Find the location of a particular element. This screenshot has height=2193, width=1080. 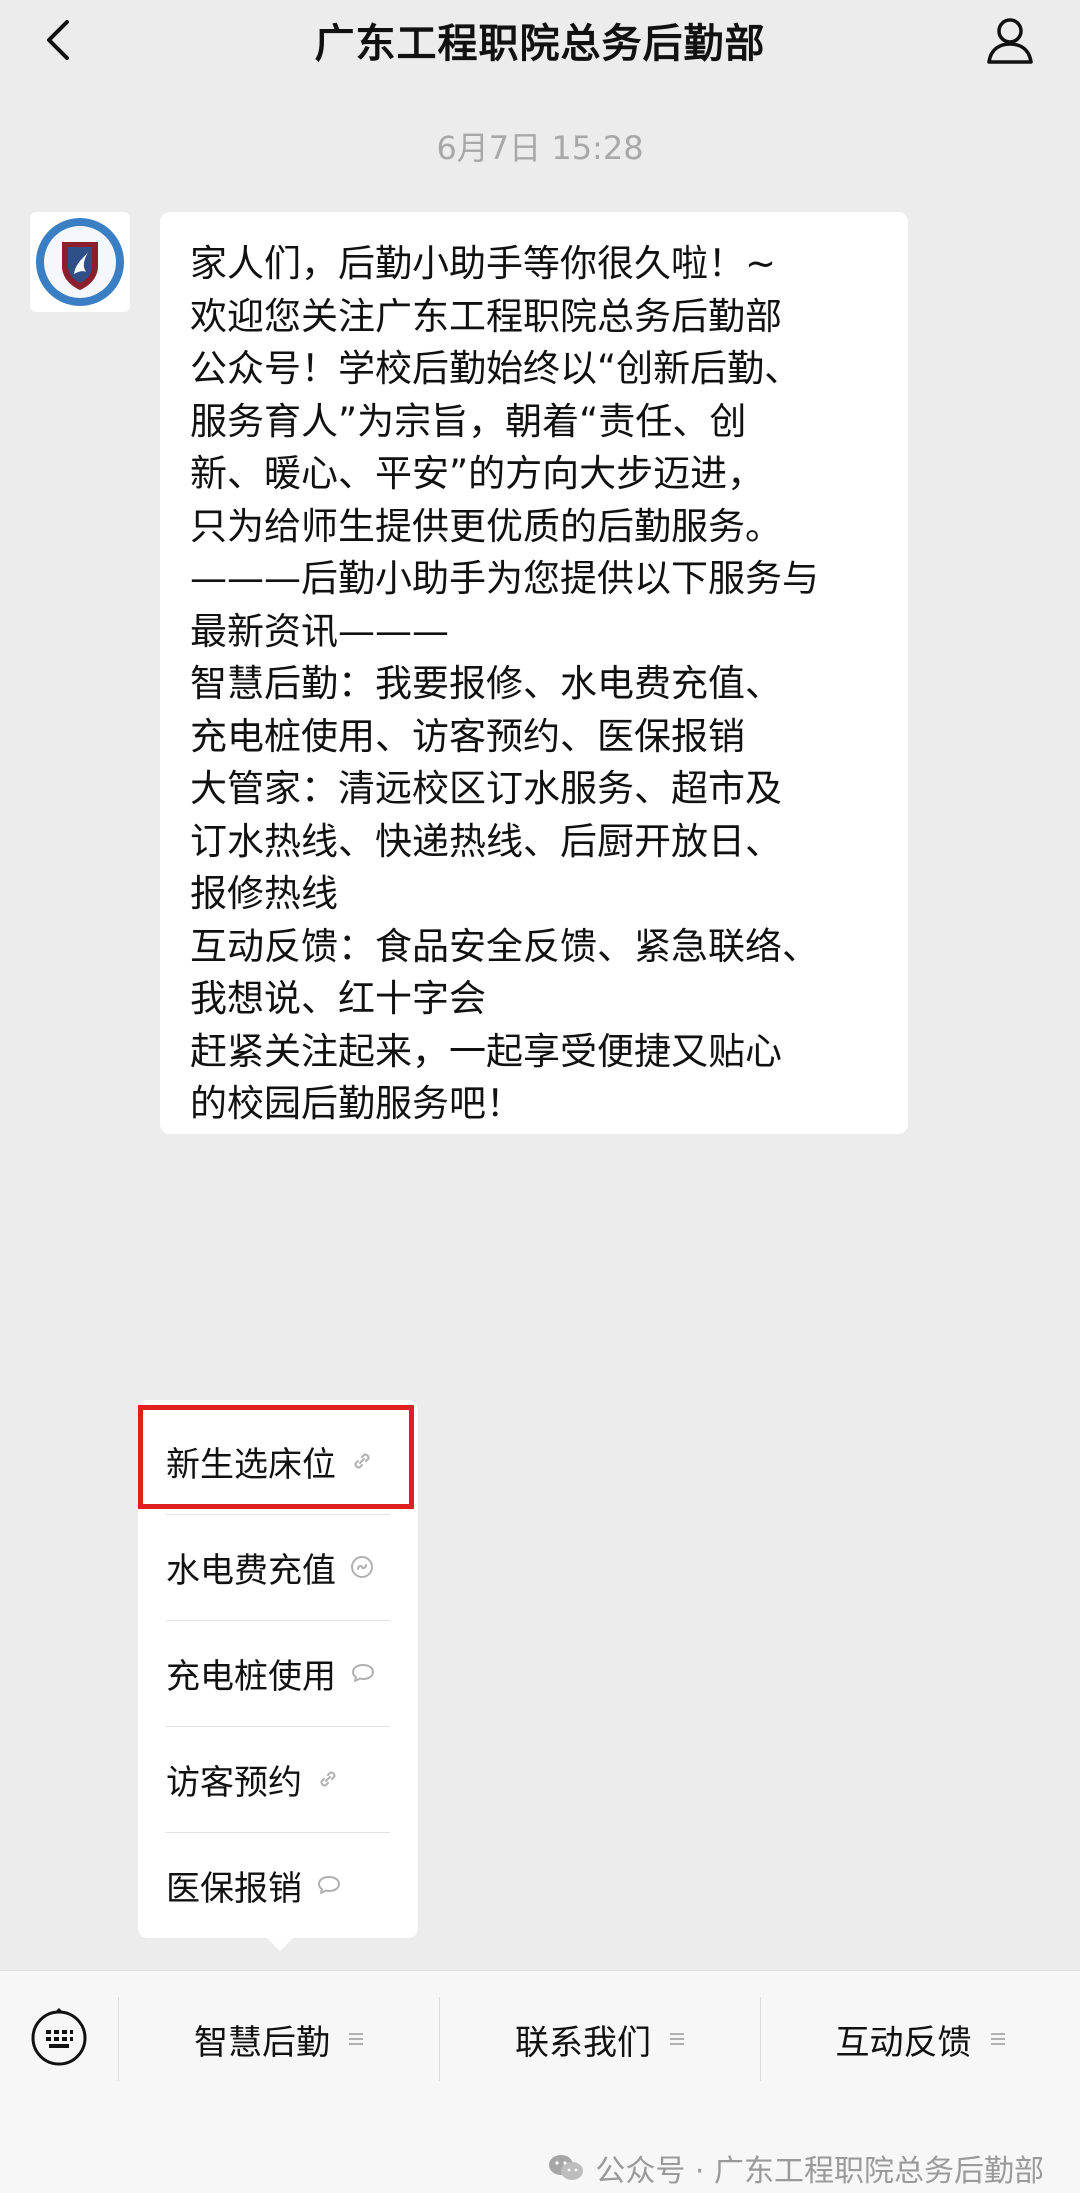

message-line: 的校园后勤服务吧！ is located at coordinates (356, 1103).